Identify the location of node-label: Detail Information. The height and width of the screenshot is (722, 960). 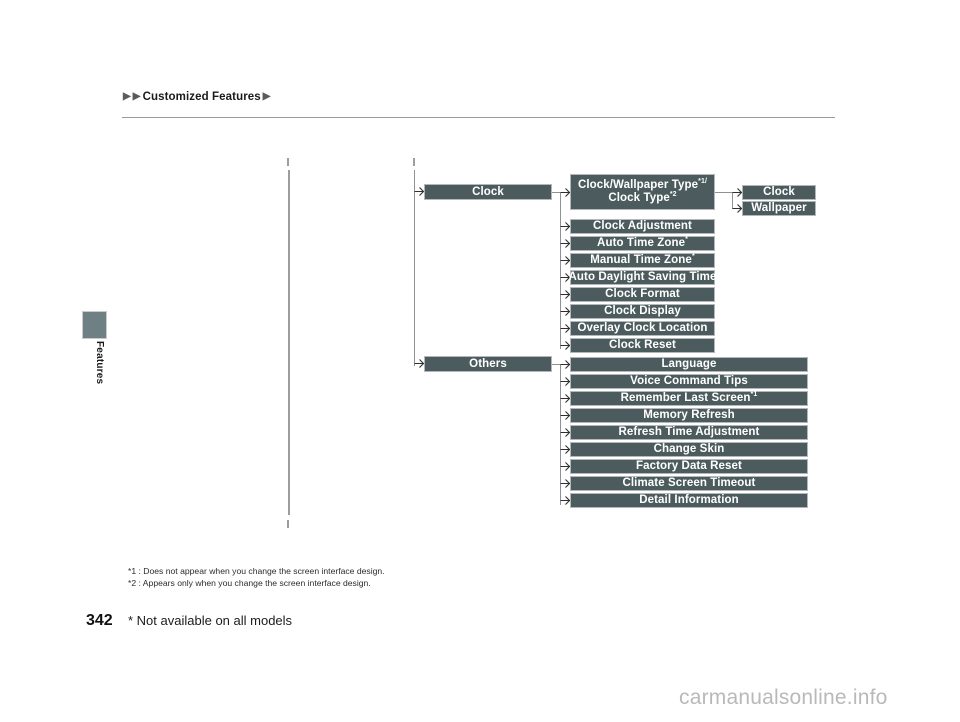
(689, 500).